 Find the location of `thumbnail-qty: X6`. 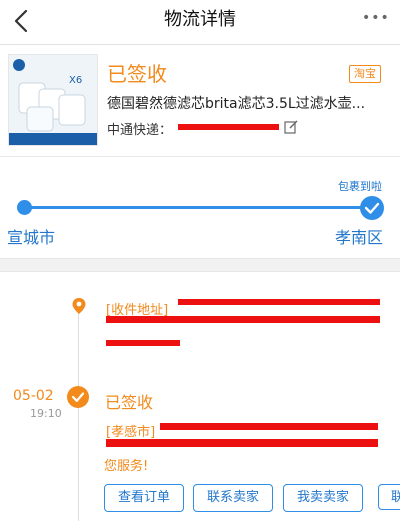

thumbnail-qty: X6 is located at coordinates (76, 80).